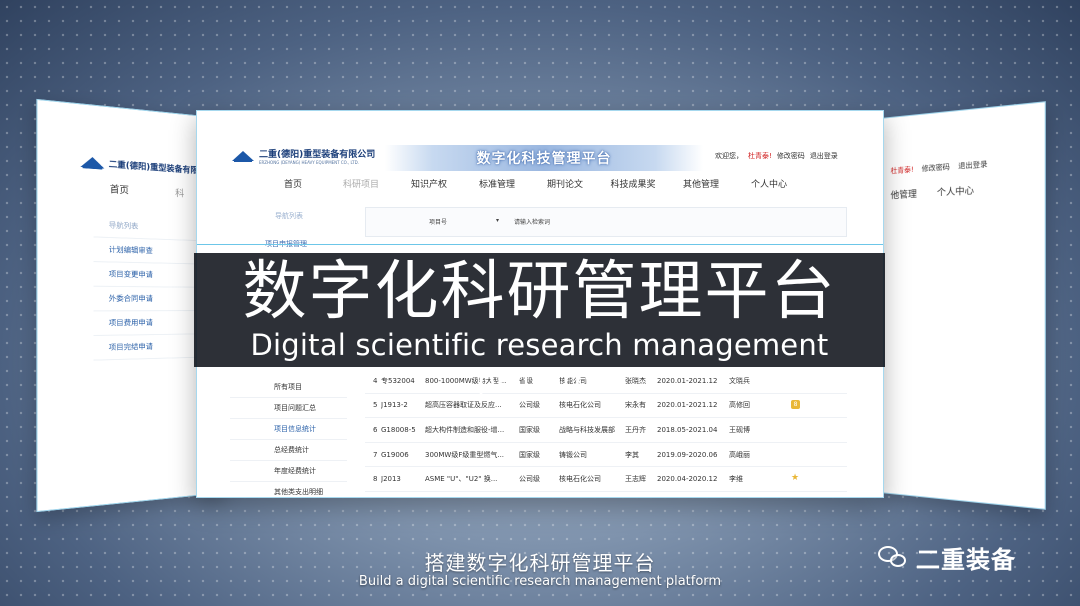  What do you see at coordinates (893, 557) in the screenshot?
I see `wechat-icon` at bounding box center [893, 557].